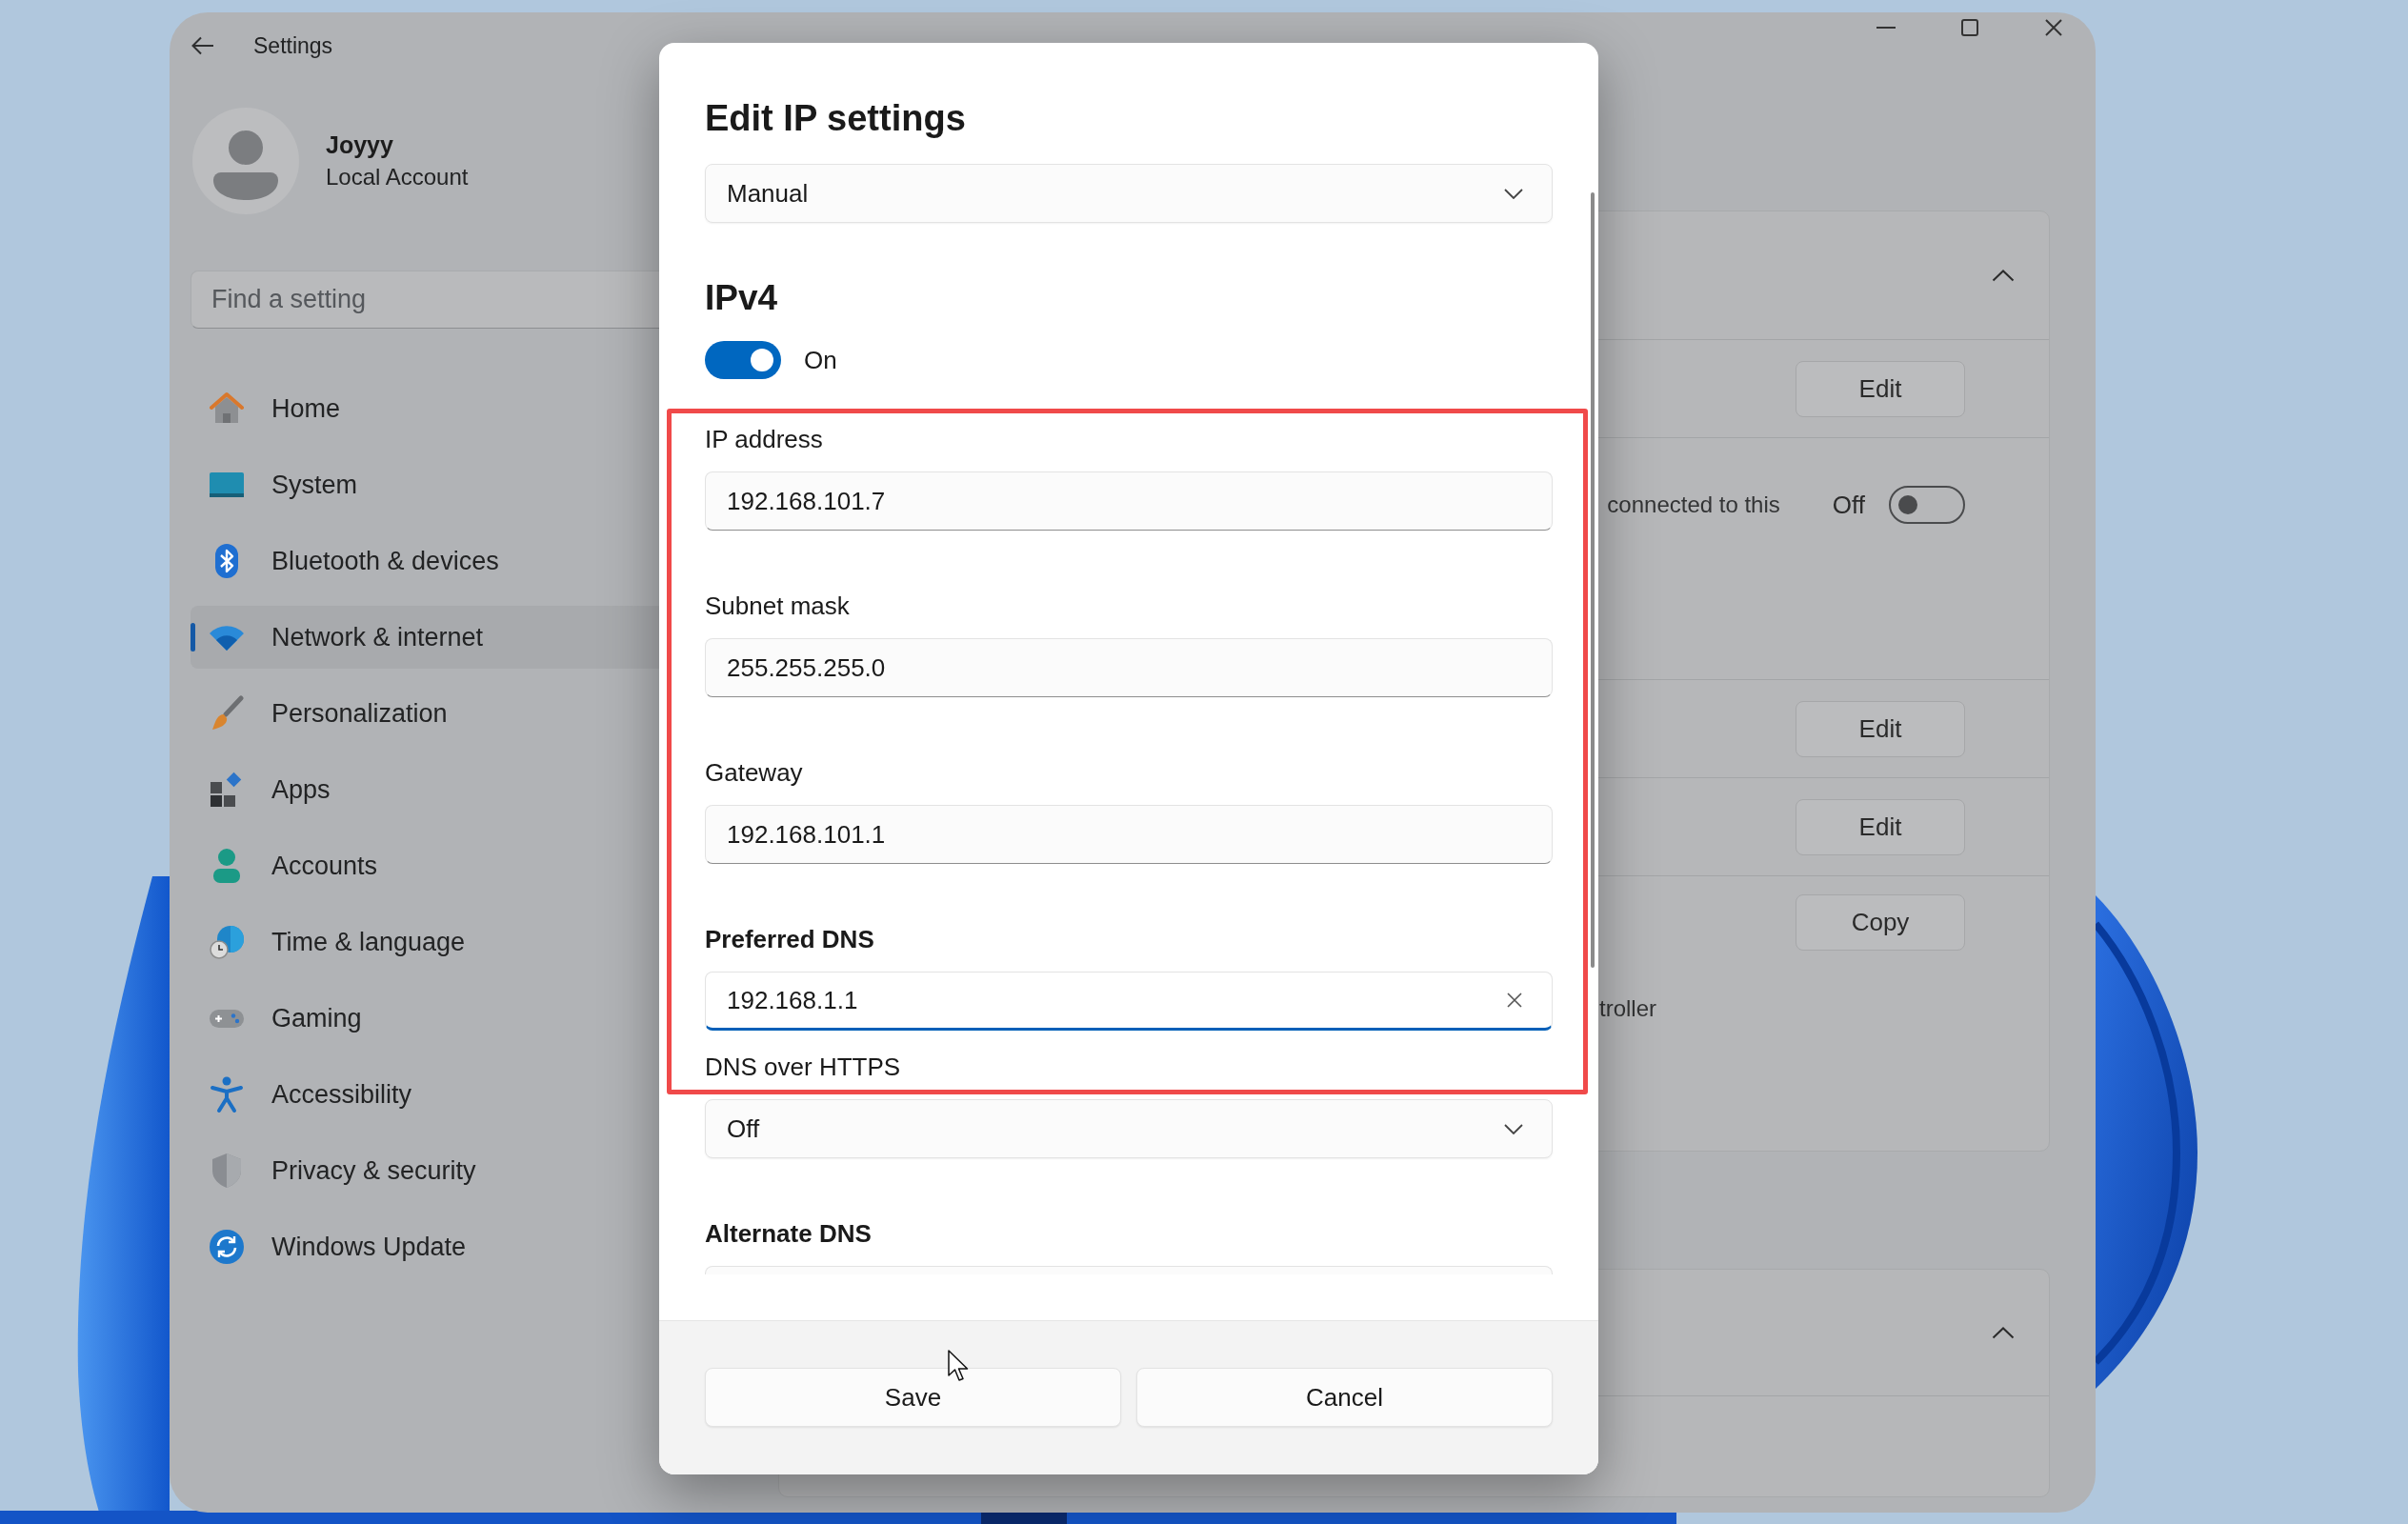 Image resolution: width=2408 pixels, height=1524 pixels. I want to click on dialog-button: Save, so click(913, 1397).